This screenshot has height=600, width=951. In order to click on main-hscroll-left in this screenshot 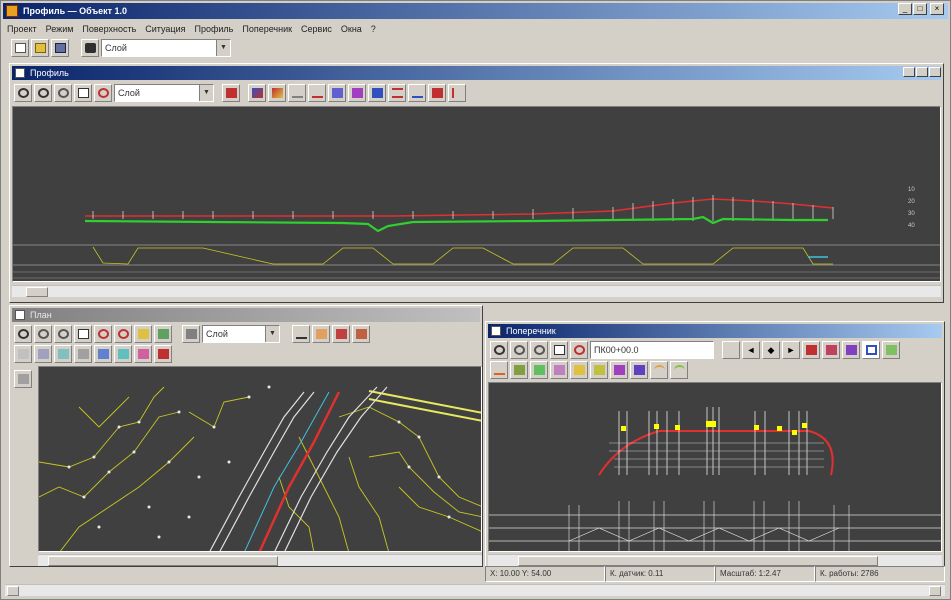, I will do `click(13, 591)`.